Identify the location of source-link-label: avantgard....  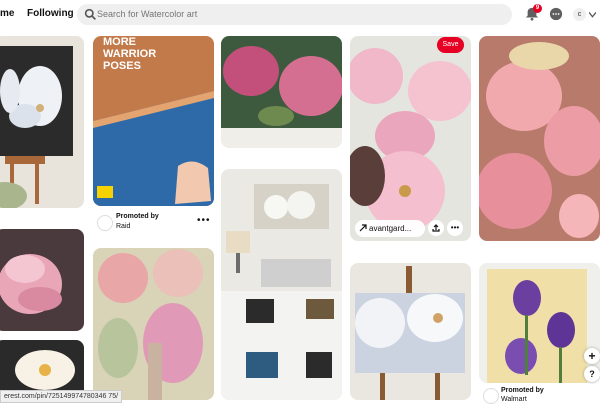
(390, 228).